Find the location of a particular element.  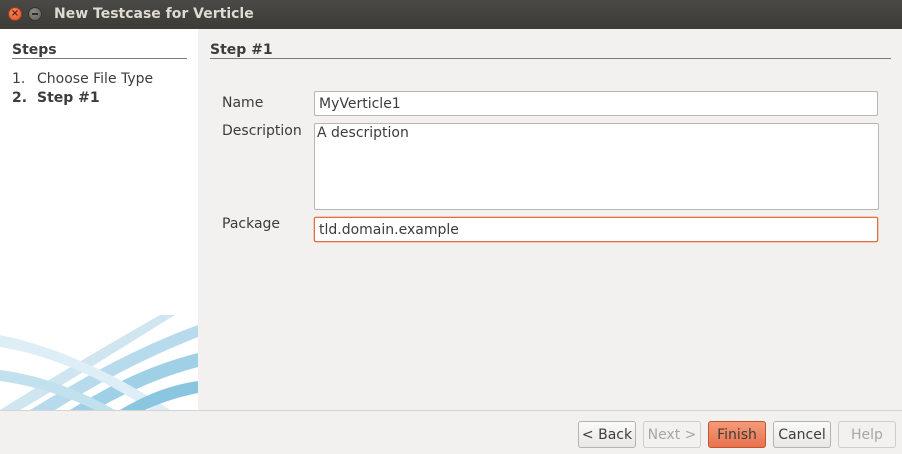

close-window-button: × is located at coordinates (15, 14).